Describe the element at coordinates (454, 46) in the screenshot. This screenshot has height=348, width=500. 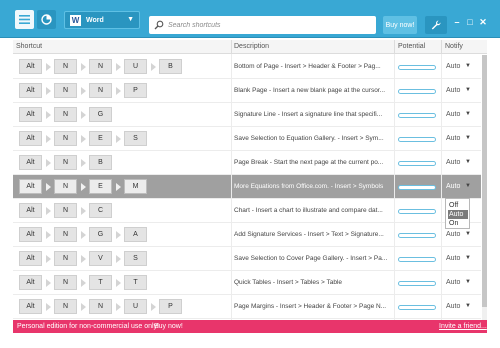
I see `column-notify: Notify` at that location.